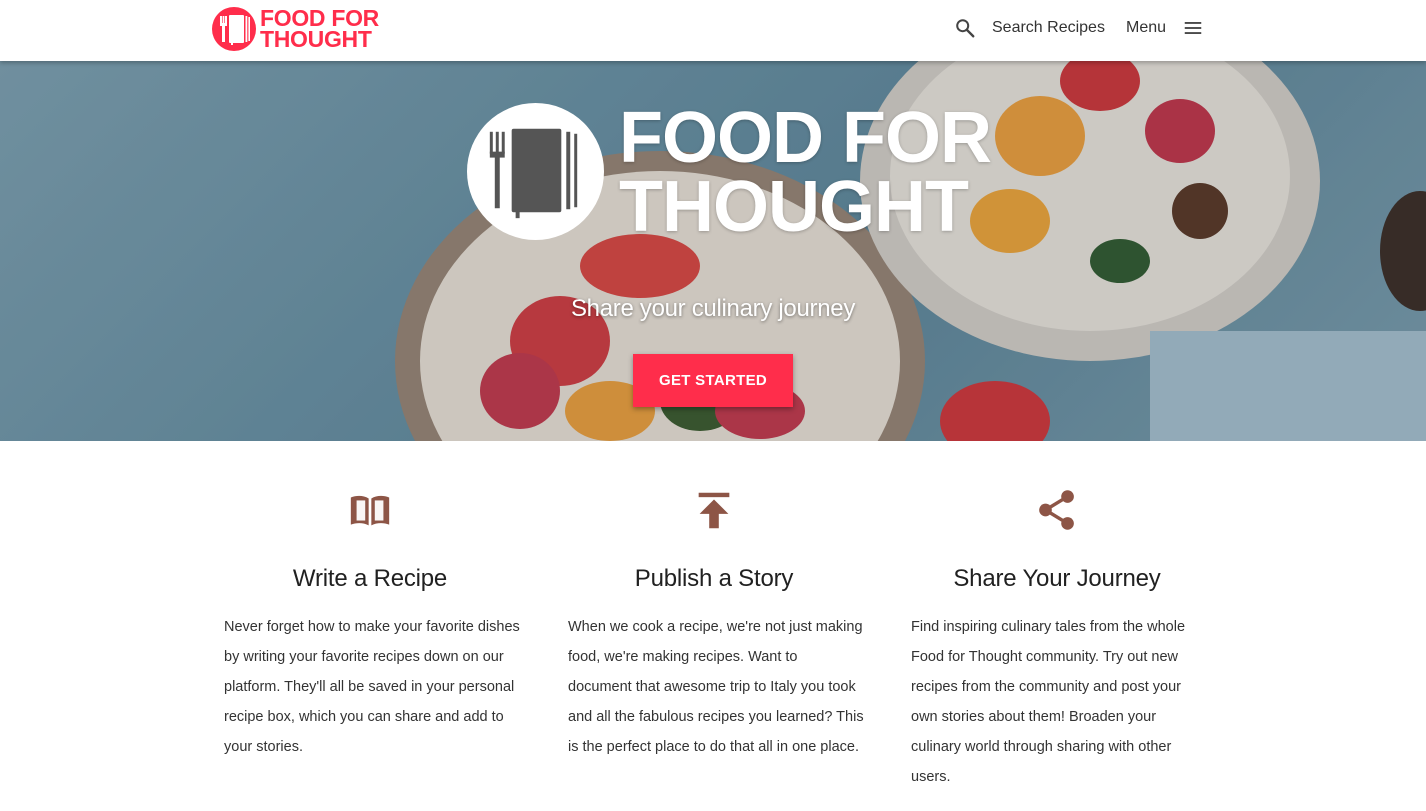 The width and height of the screenshot is (1426, 811). Describe the element at coordinates (1146, 27) in the screenshot. I see `menu-label: Menu` at that location.